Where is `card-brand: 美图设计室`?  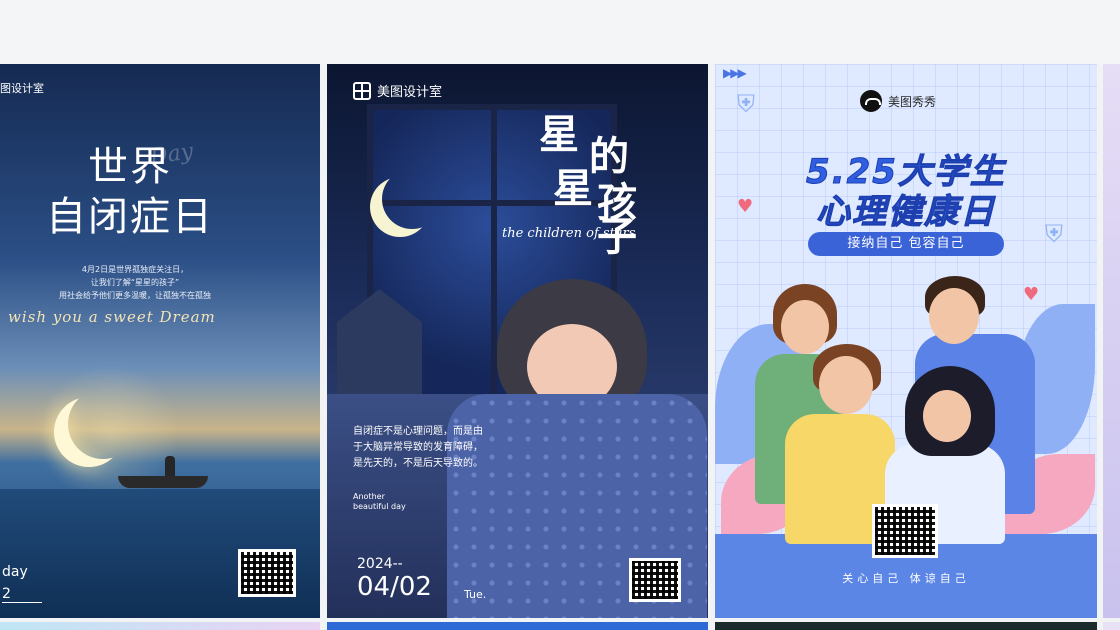
card-brand: 美图设计室 is located at coordinates (397, 90).